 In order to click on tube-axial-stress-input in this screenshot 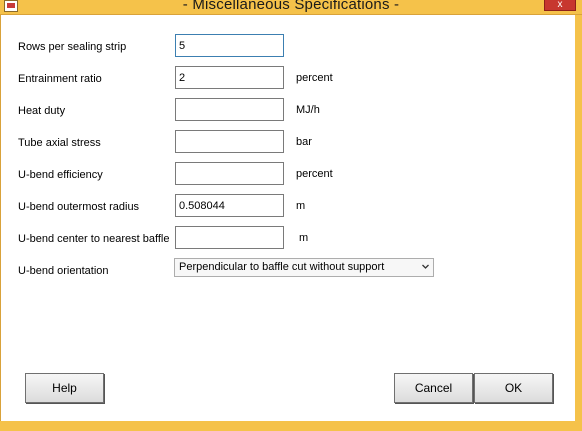, I will do `click(229, 141)`.